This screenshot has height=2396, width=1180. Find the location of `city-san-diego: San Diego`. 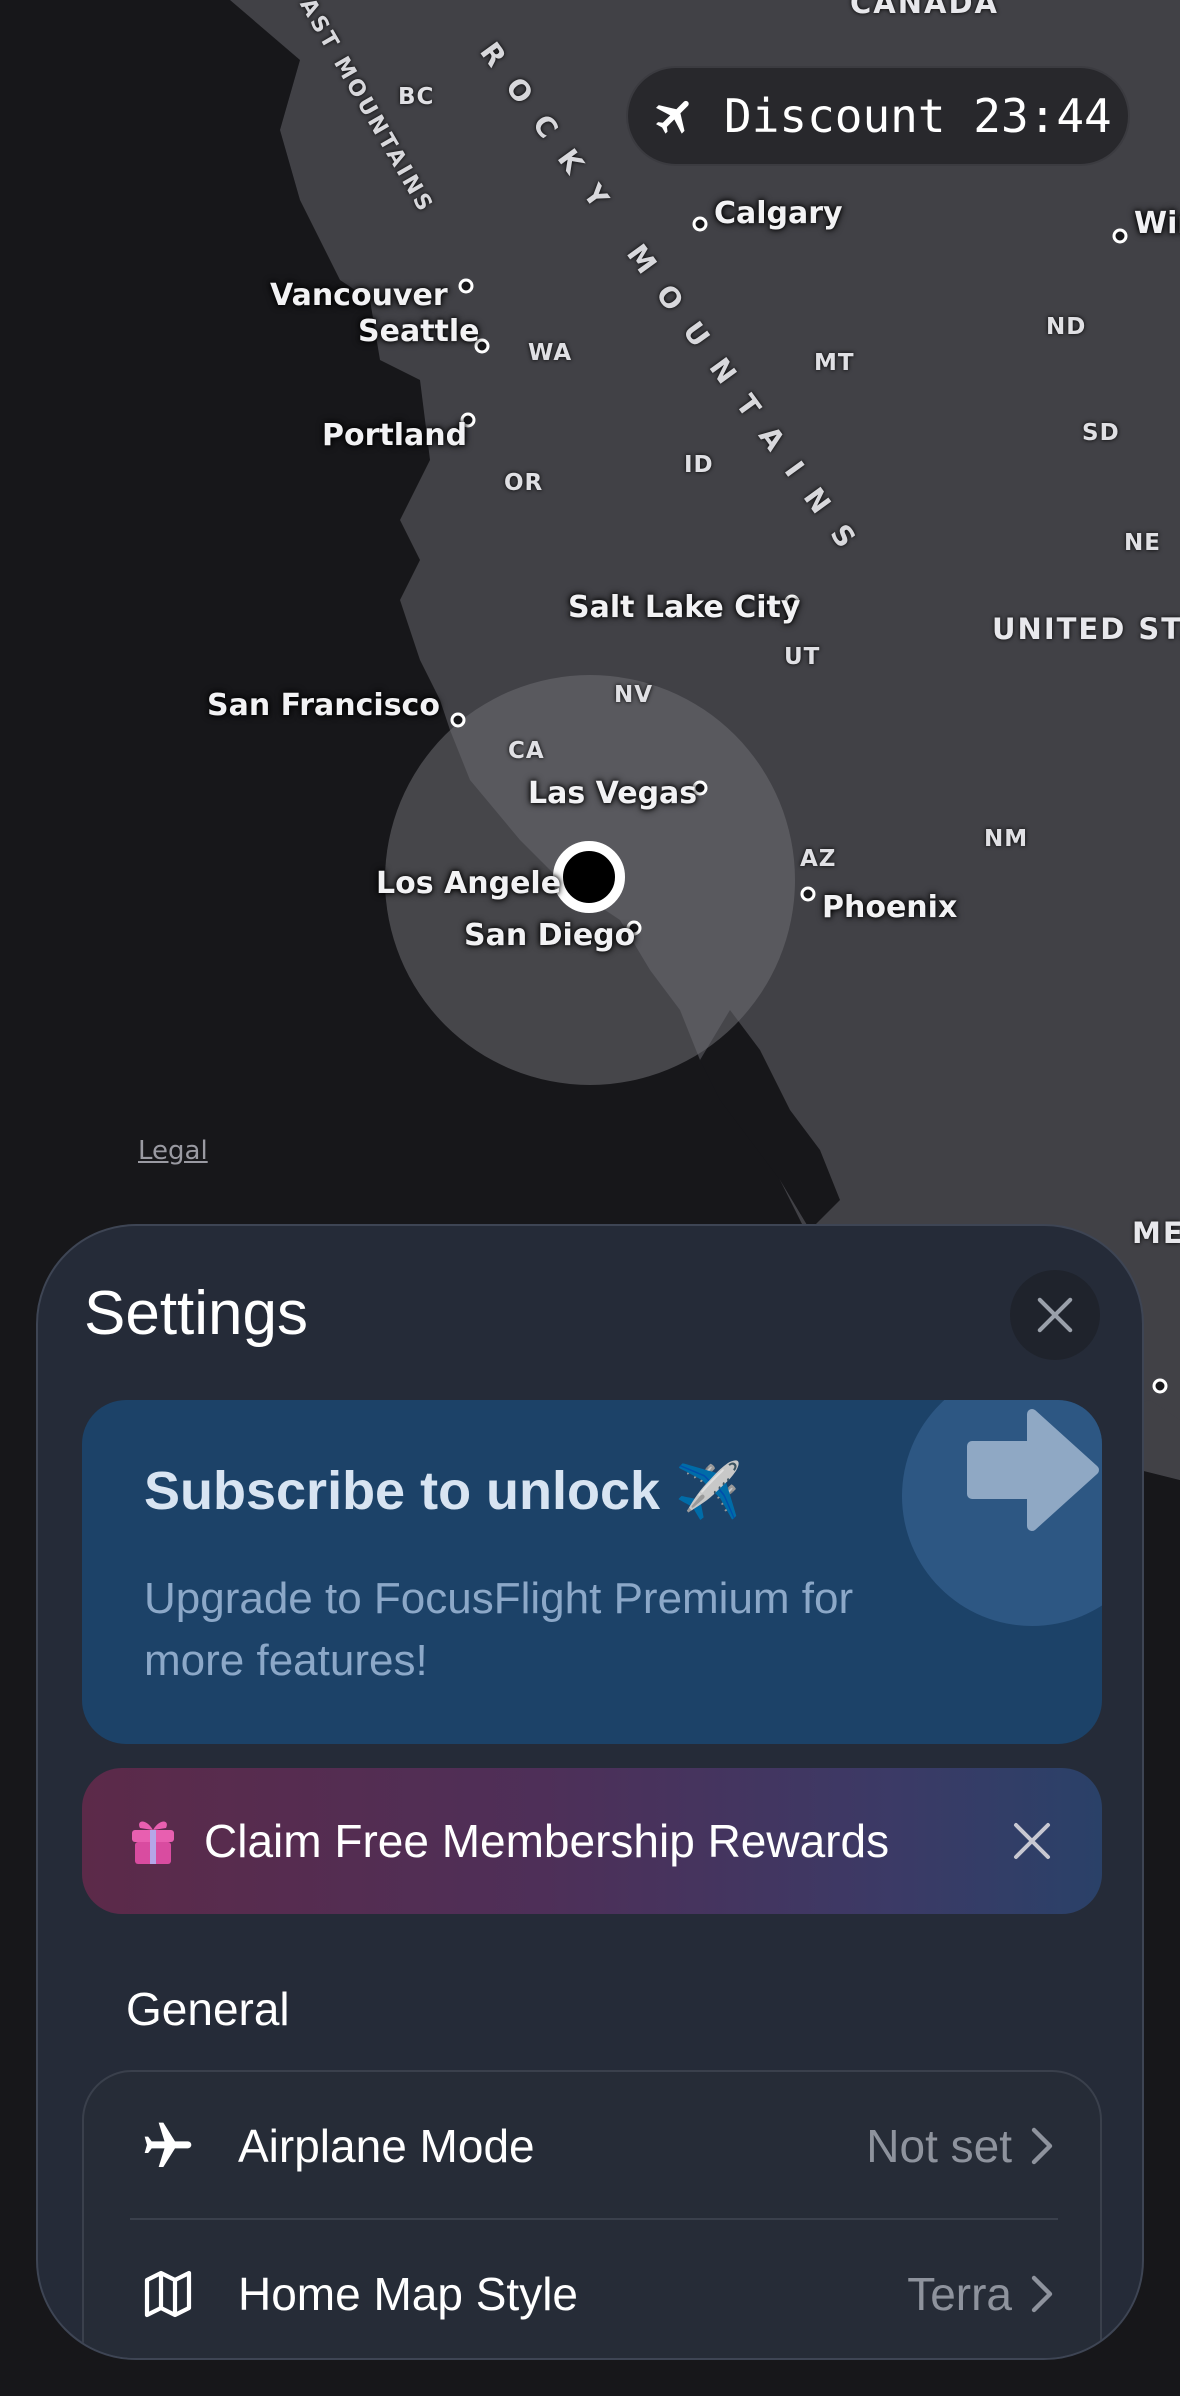

city-san-diego: San Diego is located at coordinates (550, 935).